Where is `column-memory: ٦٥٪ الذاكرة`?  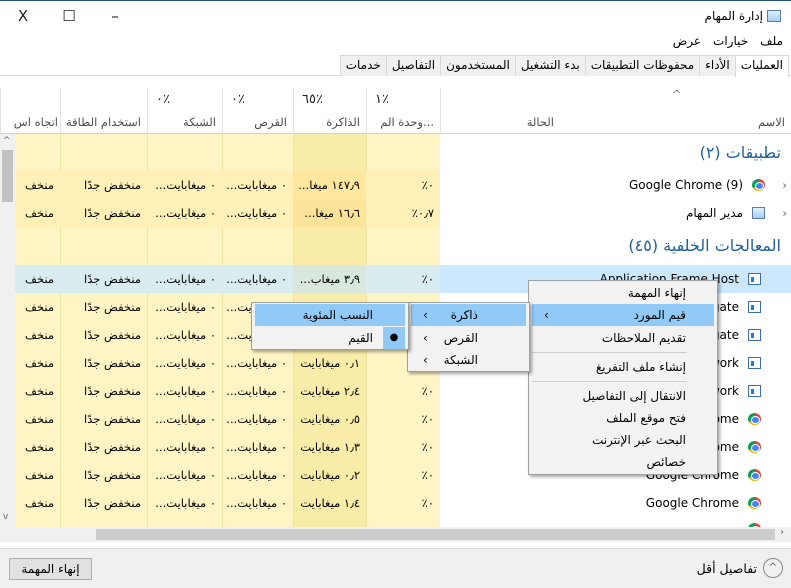
column-memory: ٦٥٪ الذاكرة is located at coordinates (329, 111).